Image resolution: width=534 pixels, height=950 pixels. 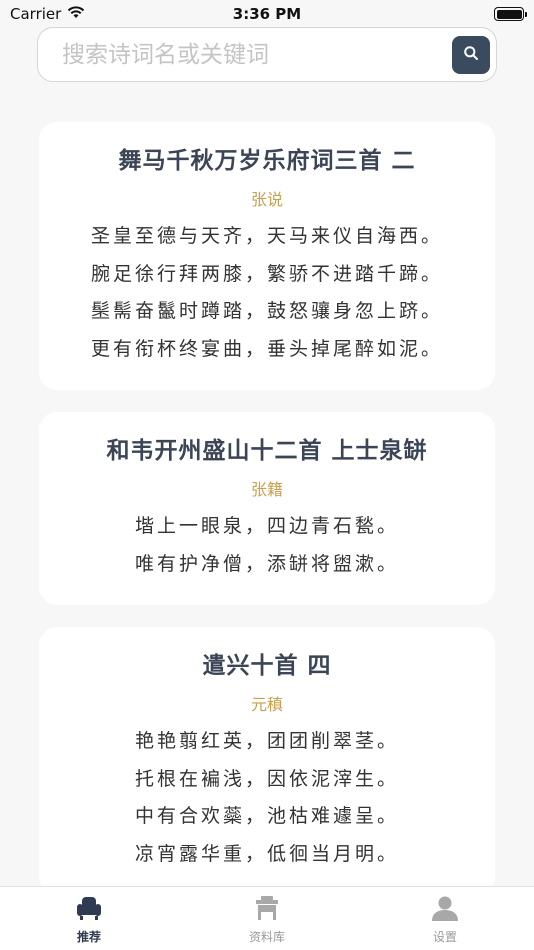 I want to click on person-icon, so click(x=445, y=910).